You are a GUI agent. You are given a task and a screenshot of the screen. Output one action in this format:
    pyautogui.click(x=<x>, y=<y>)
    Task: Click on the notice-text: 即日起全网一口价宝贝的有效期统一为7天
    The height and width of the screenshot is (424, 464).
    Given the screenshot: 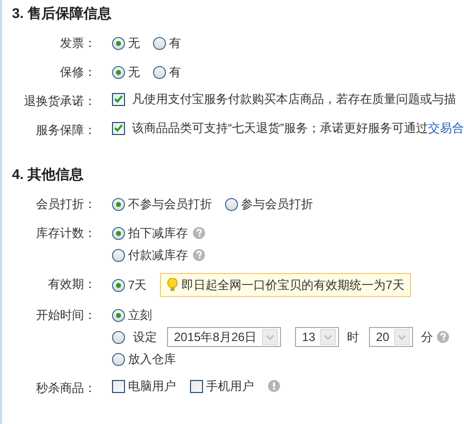 What is the action you would take?
    pyautogui.click(x=293, y=285)
    